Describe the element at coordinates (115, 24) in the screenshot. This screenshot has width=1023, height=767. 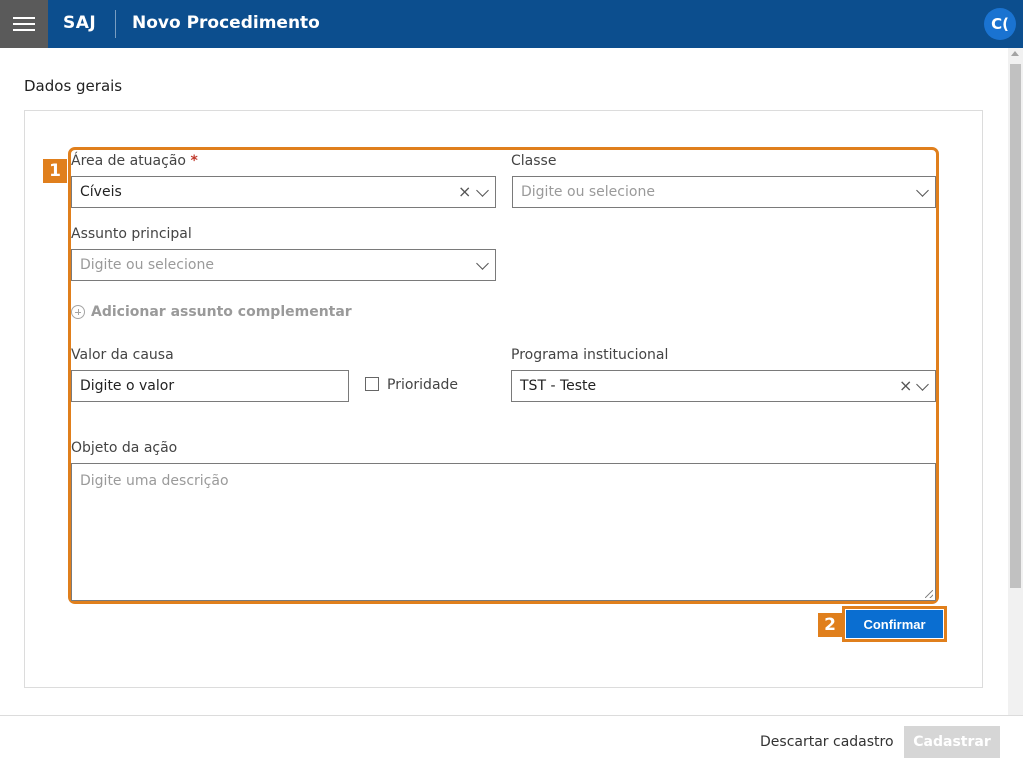
I see `header-divider` at that location.